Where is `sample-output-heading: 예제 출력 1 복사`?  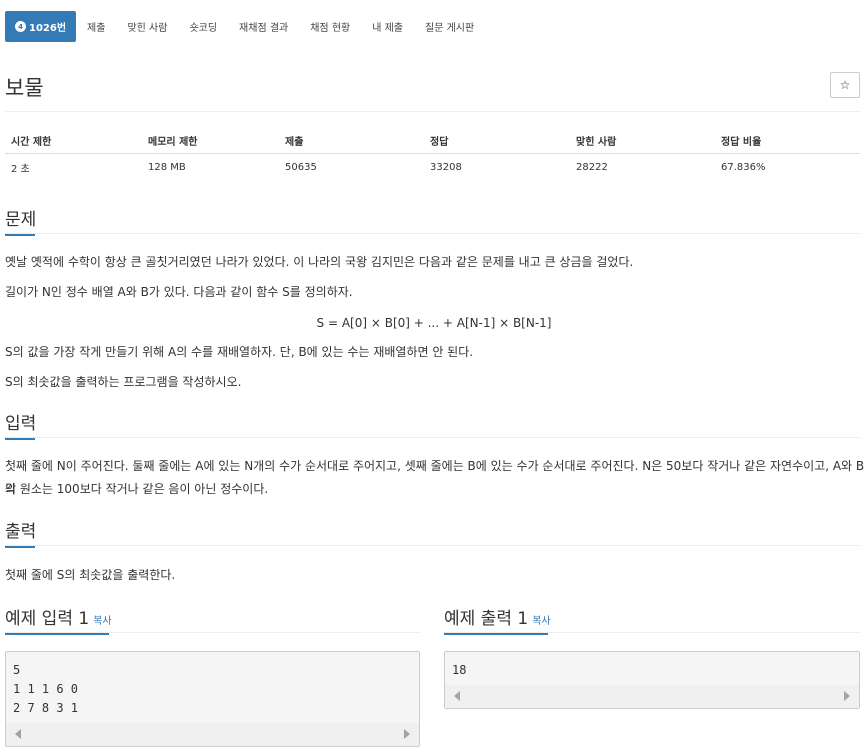 sample-output-heading: 예제 출력 1 복사 is located at coordinates (497, 619).